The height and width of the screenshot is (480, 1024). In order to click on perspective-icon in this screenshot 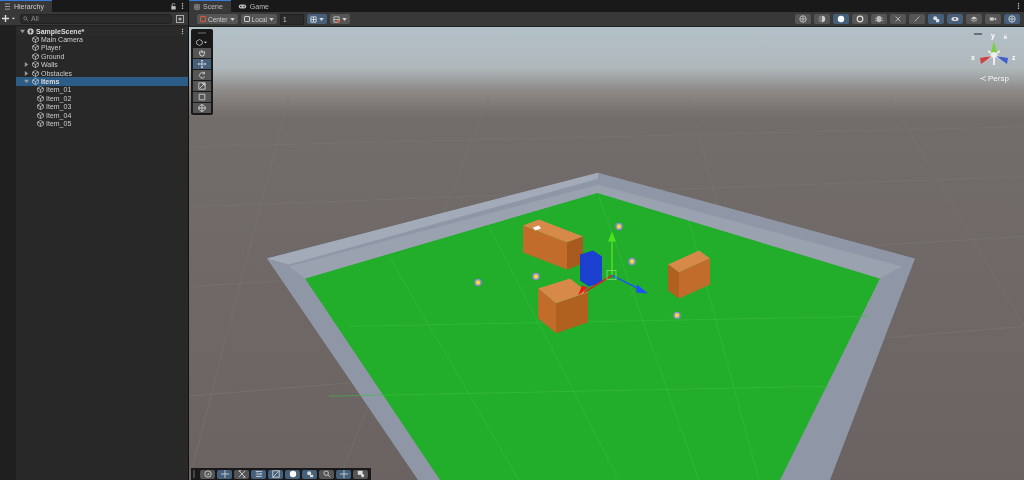, I will do `click(983, 78)`.